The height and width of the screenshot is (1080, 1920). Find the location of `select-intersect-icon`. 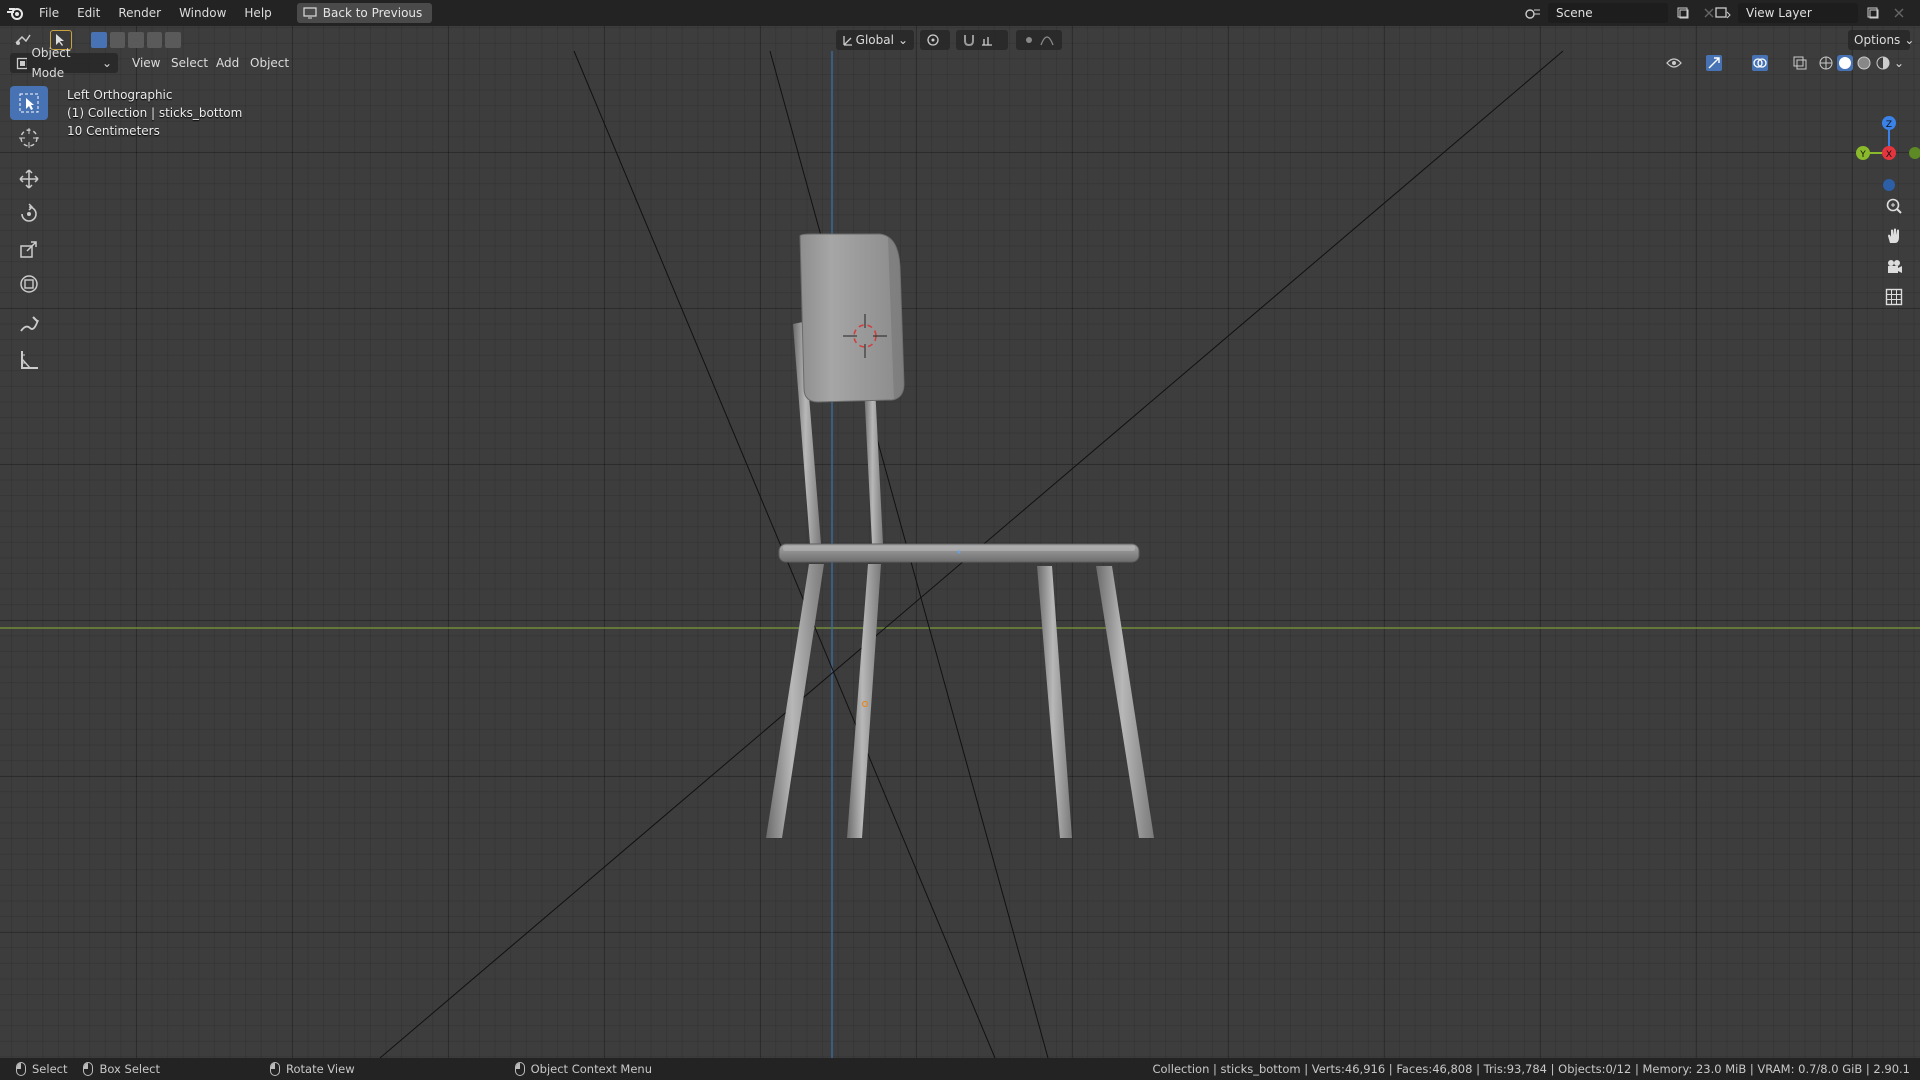

select-intersect-icon is located at coordinates (173, 40).